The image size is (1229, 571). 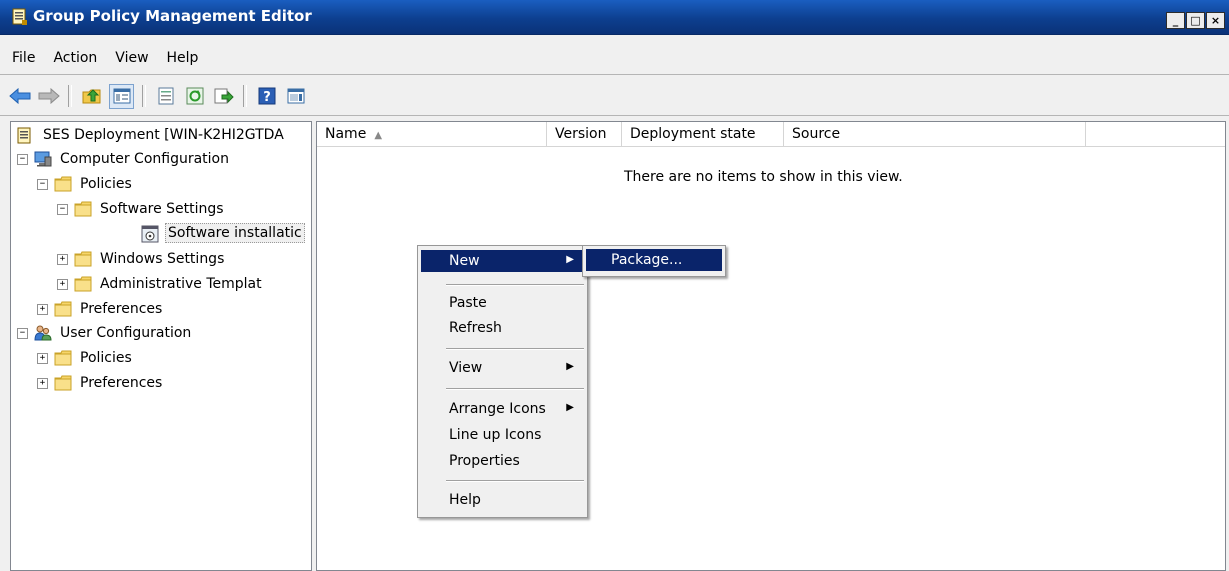 I want to click on tree-label: Computer Configuration, so click(x=144, y=159).